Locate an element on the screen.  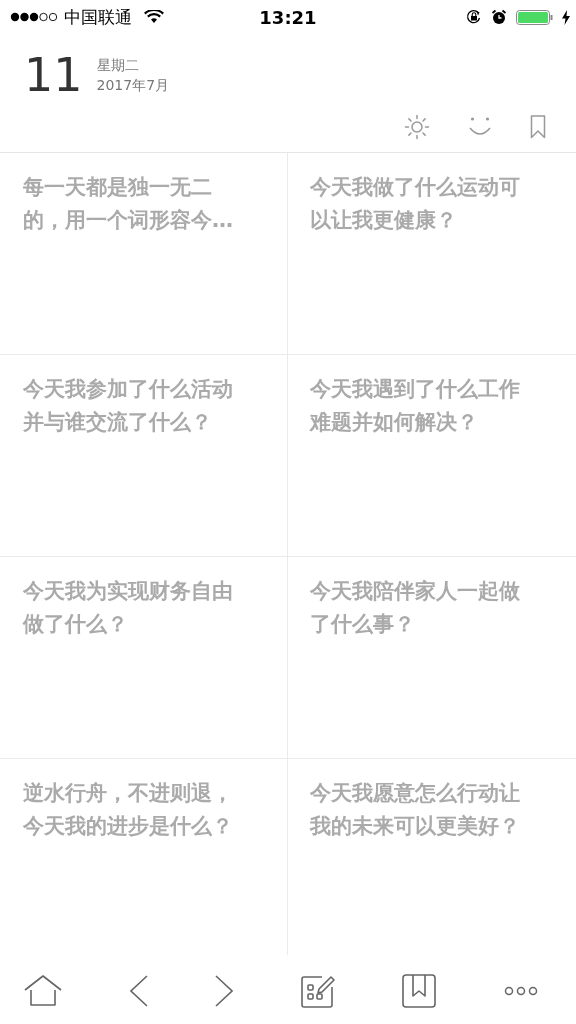
battery-icon is located at coordinates (534, 17).